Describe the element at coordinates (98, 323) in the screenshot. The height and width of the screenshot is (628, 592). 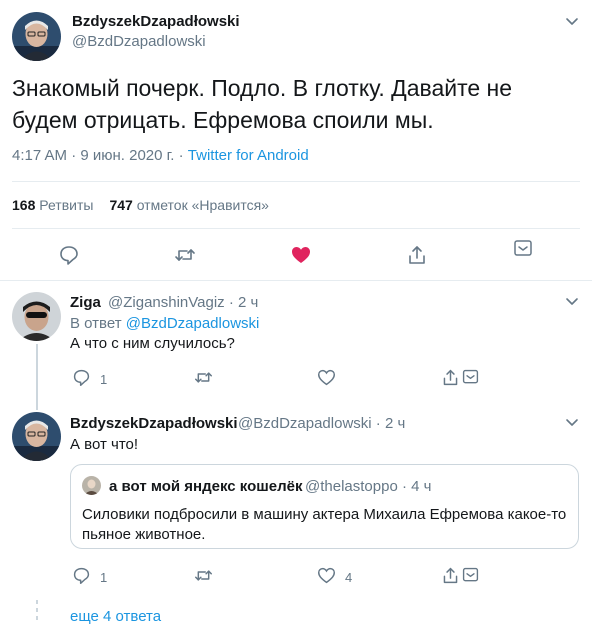
I see `reply-to-prefix: В ответ` at that location.